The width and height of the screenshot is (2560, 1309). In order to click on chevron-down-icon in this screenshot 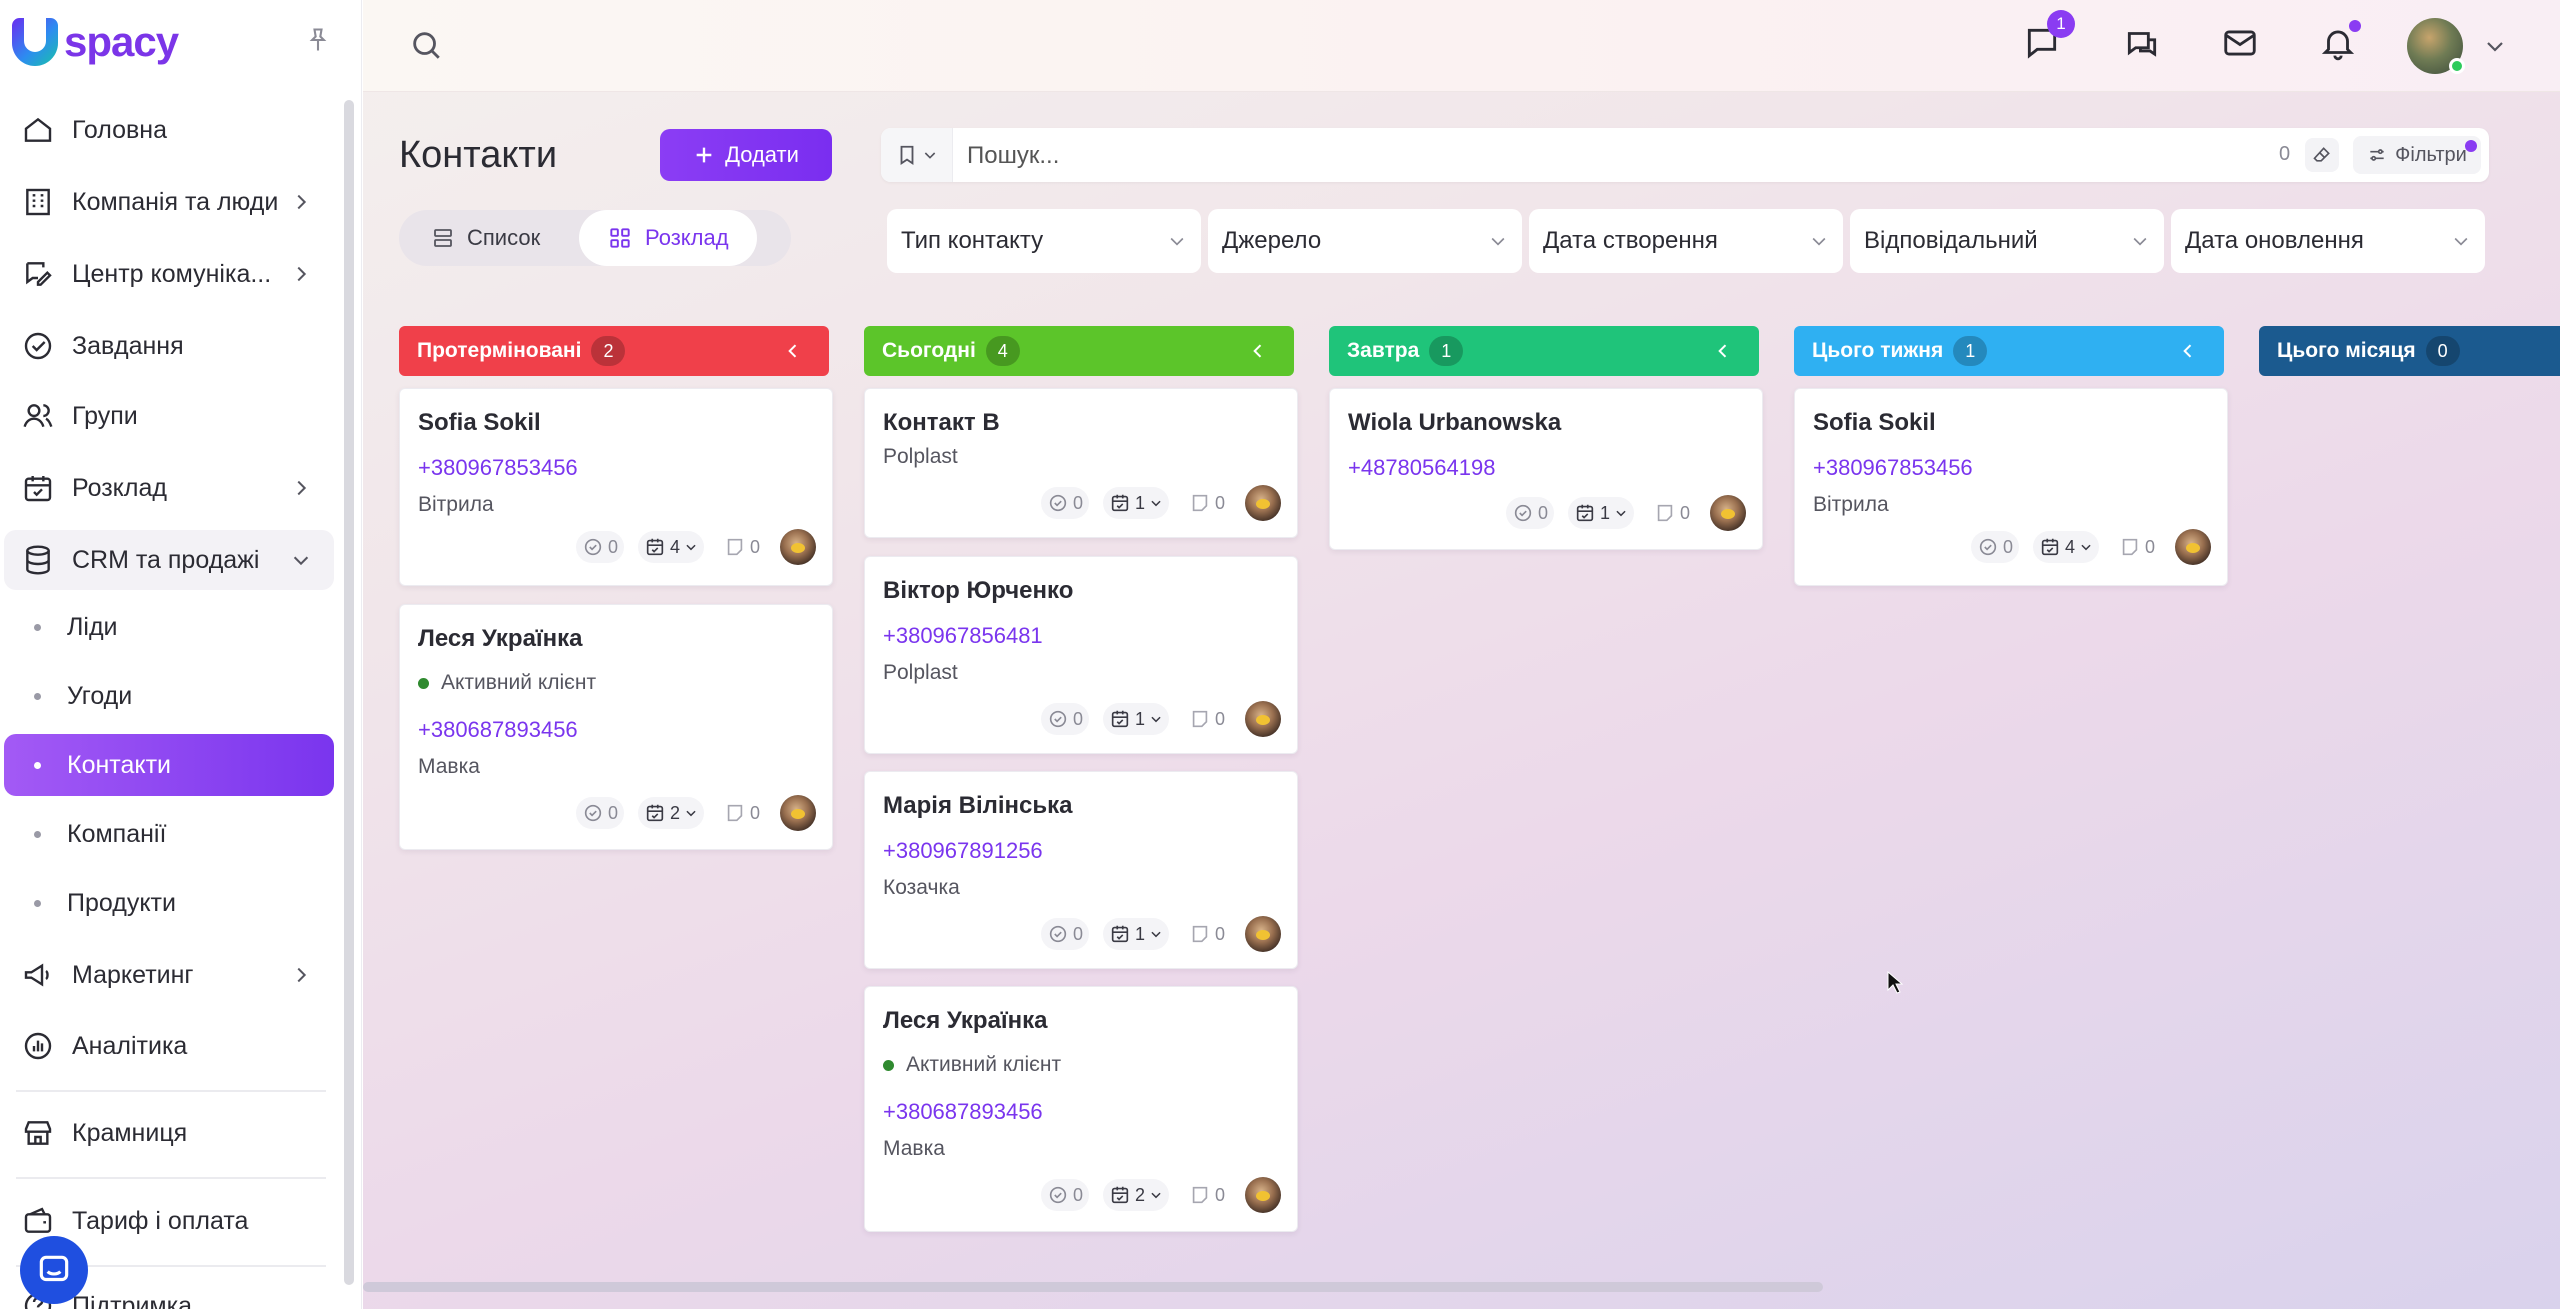, I will do `click(2495, 46)`.